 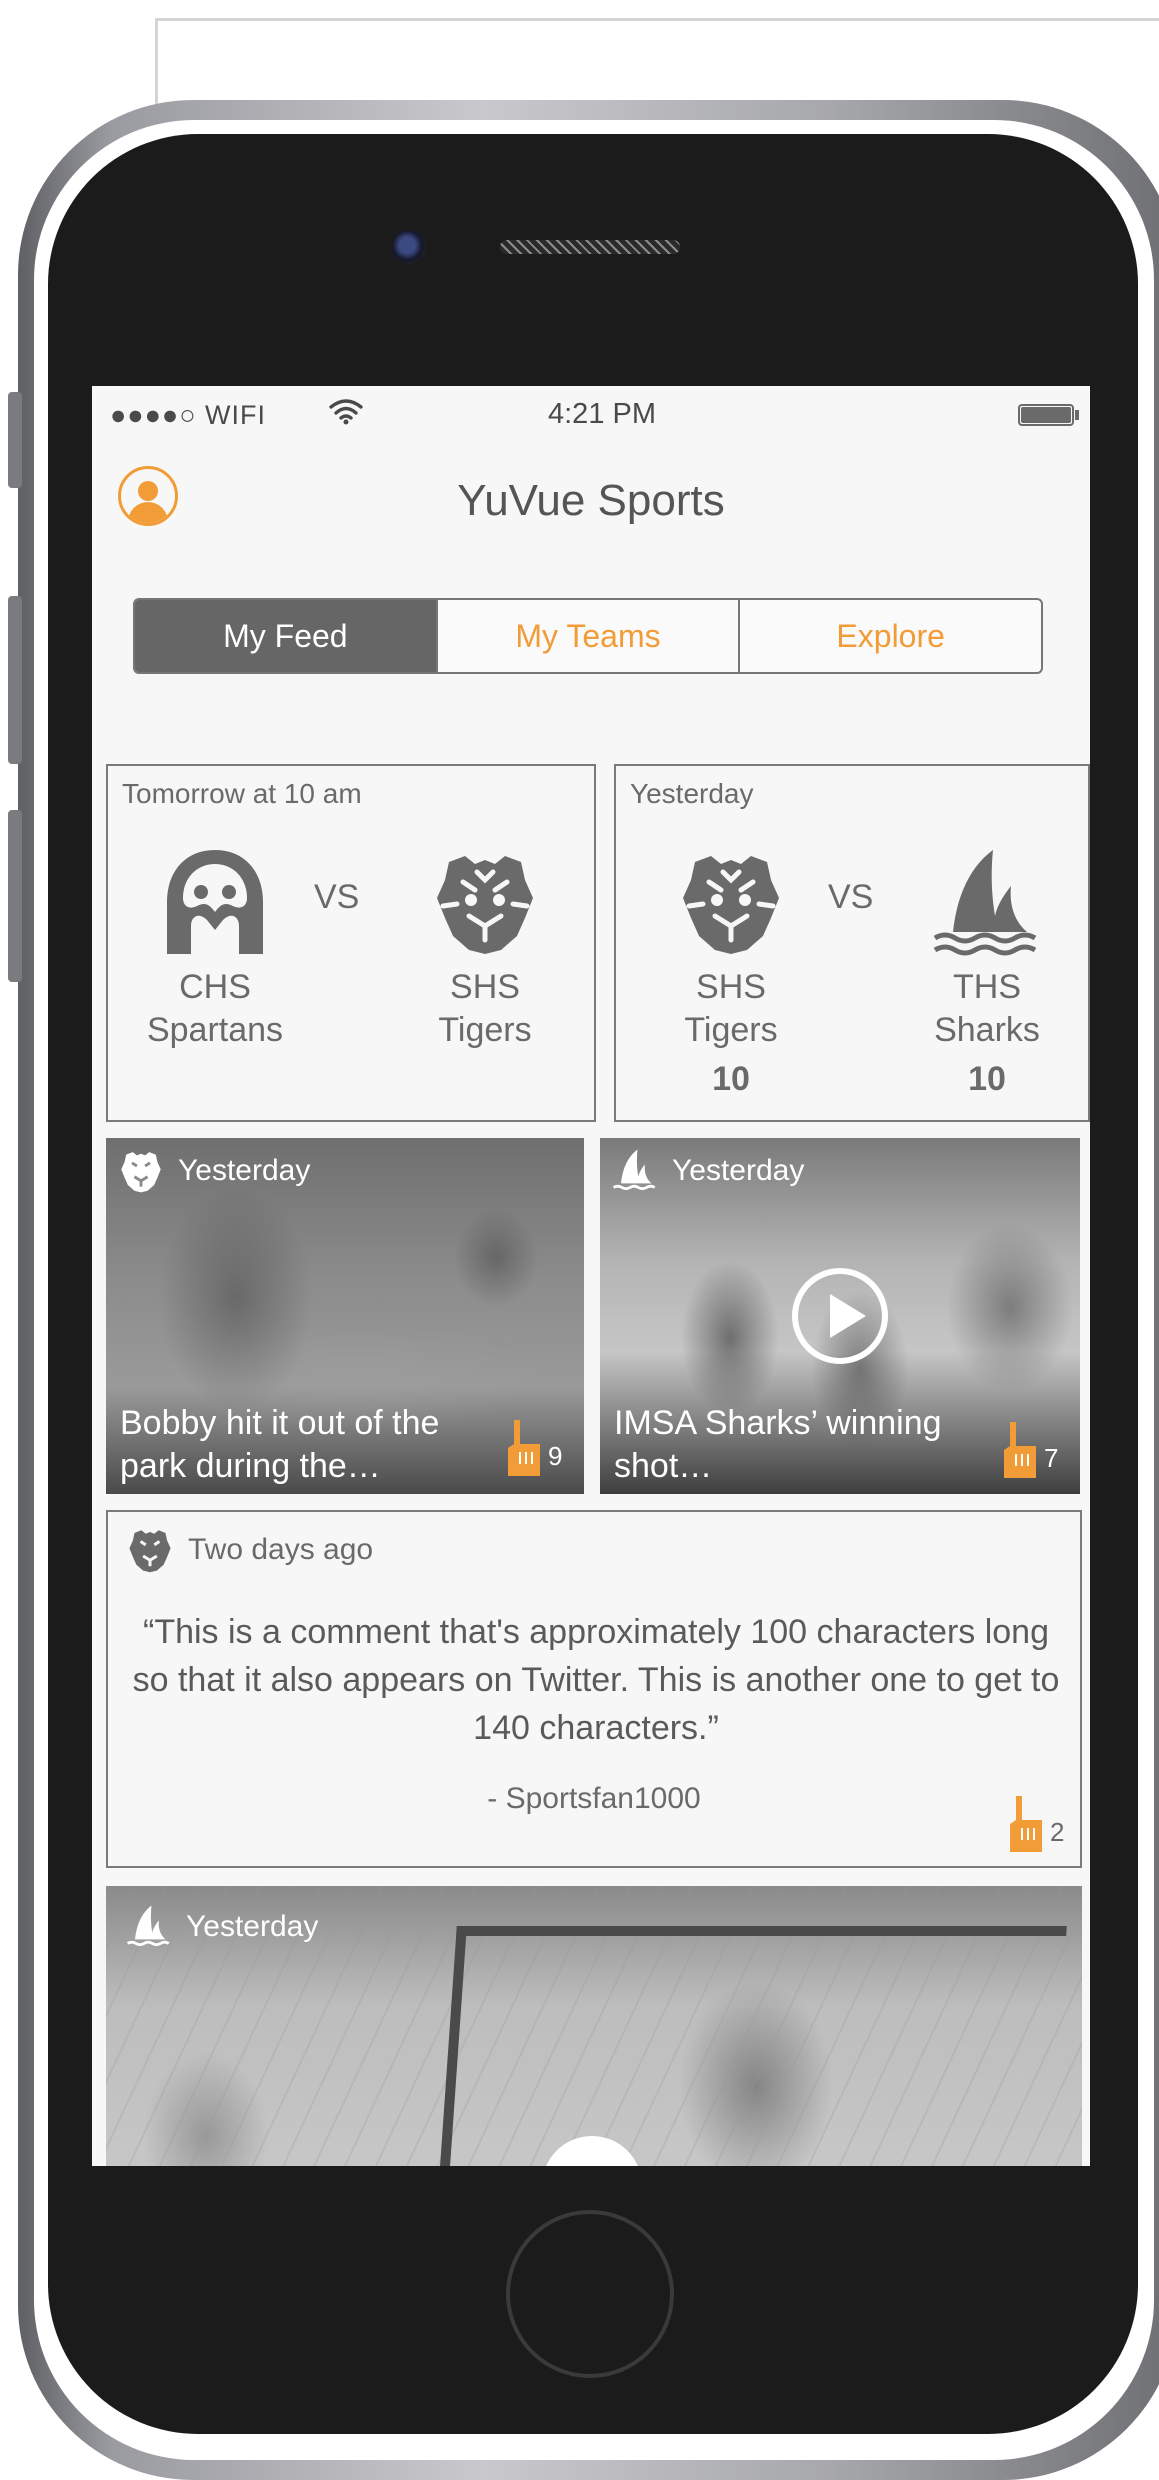 I want to click on battery-tip, so click(x=1077, y=415).